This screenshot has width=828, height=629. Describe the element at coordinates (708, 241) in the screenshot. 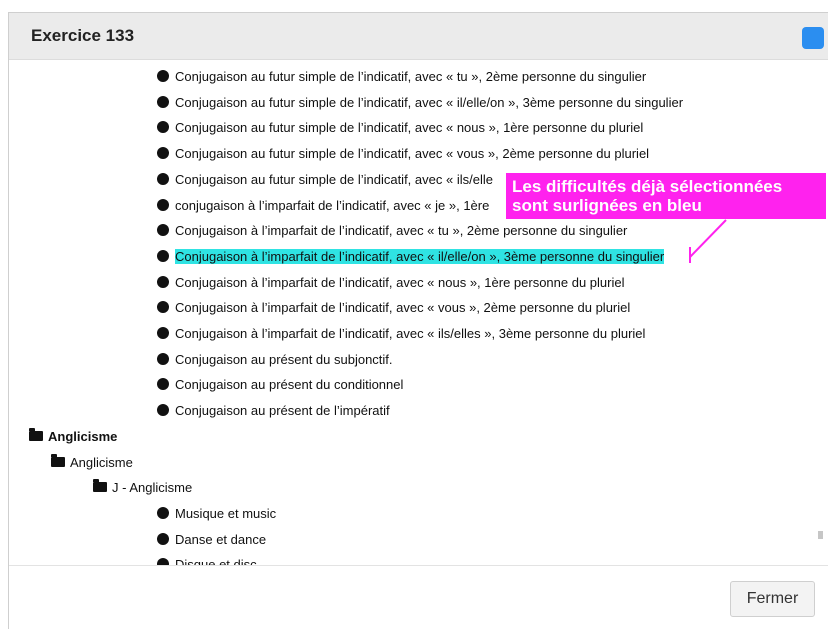

I see `callout-pointer` at that location.